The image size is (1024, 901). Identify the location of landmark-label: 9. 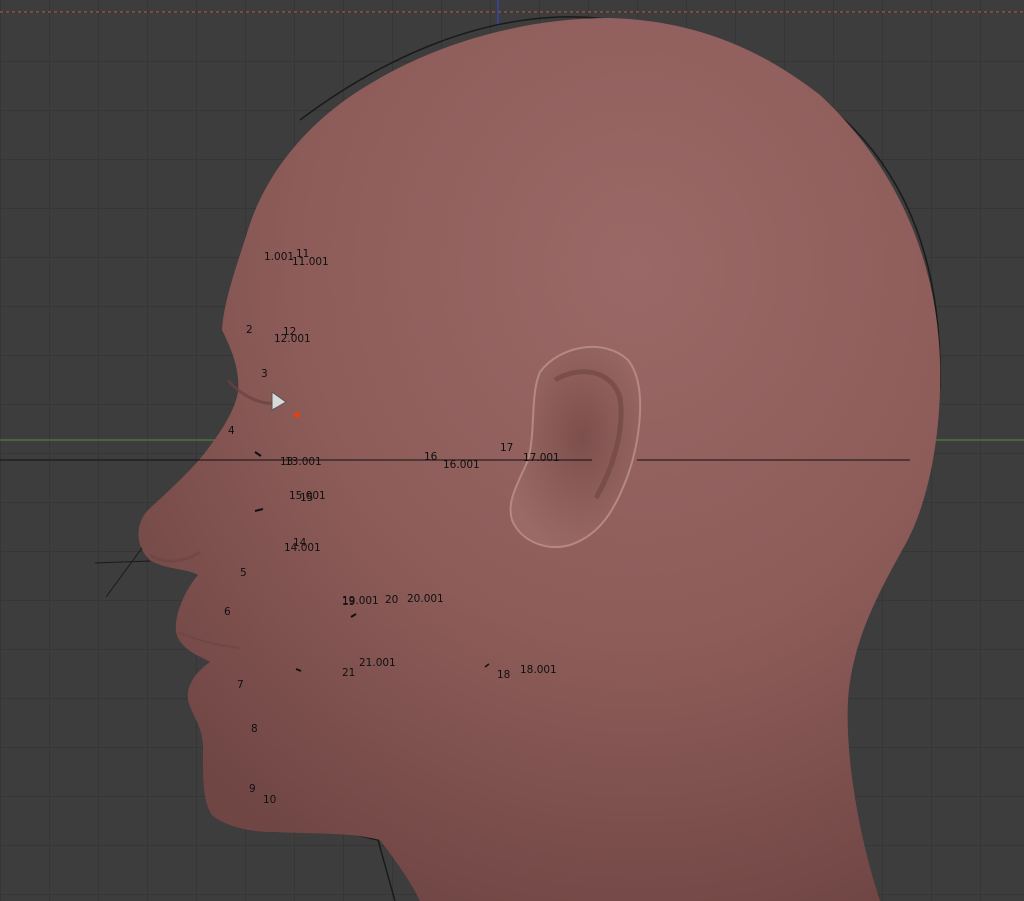
(252, 789).